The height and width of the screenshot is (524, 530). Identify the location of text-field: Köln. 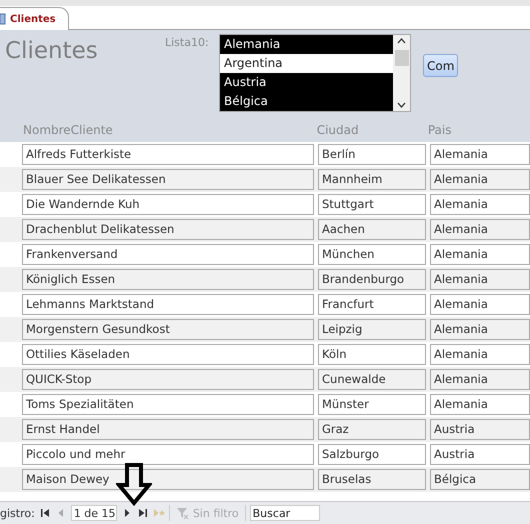
(372, 354).